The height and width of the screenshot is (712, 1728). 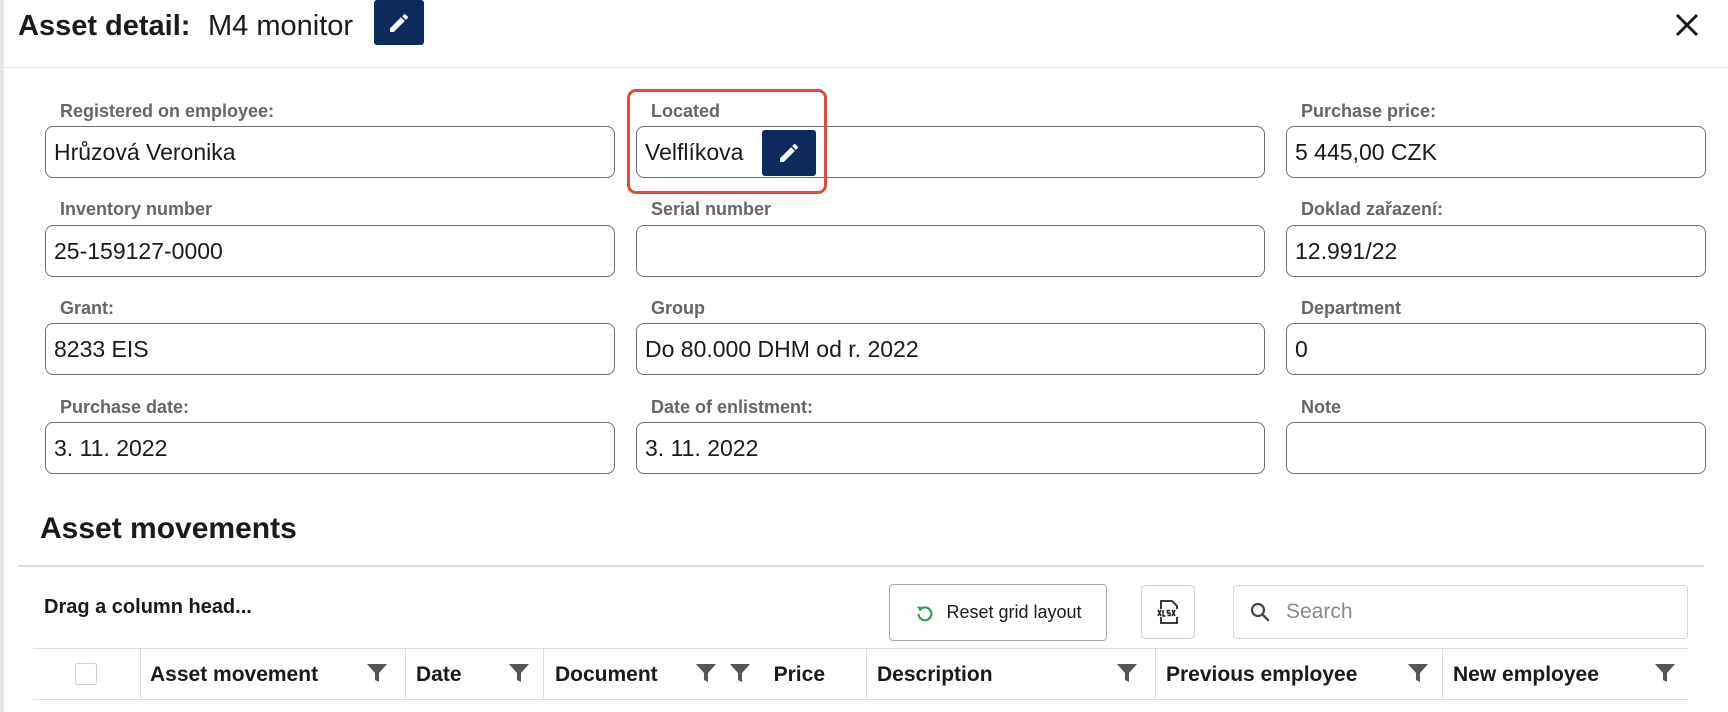 I want to click on column-document-label: Document, so click(x=606, y=674).